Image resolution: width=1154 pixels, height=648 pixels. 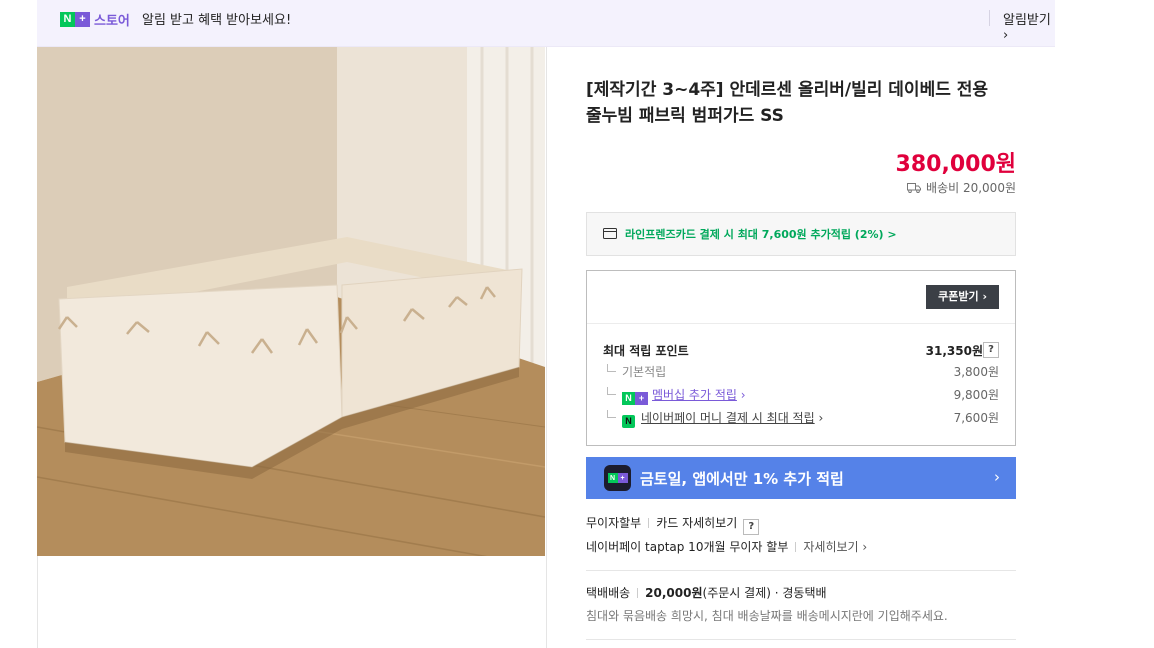 I want to click on app-promo-text: 금토일, 앱에서만 1% 추가 적립, so click(x=742, y=479).